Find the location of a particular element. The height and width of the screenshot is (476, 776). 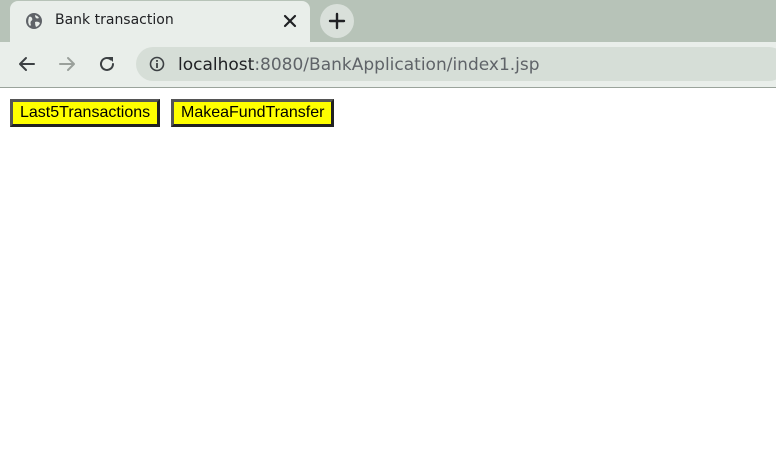

forward-button is located at coordinates (67, 64).